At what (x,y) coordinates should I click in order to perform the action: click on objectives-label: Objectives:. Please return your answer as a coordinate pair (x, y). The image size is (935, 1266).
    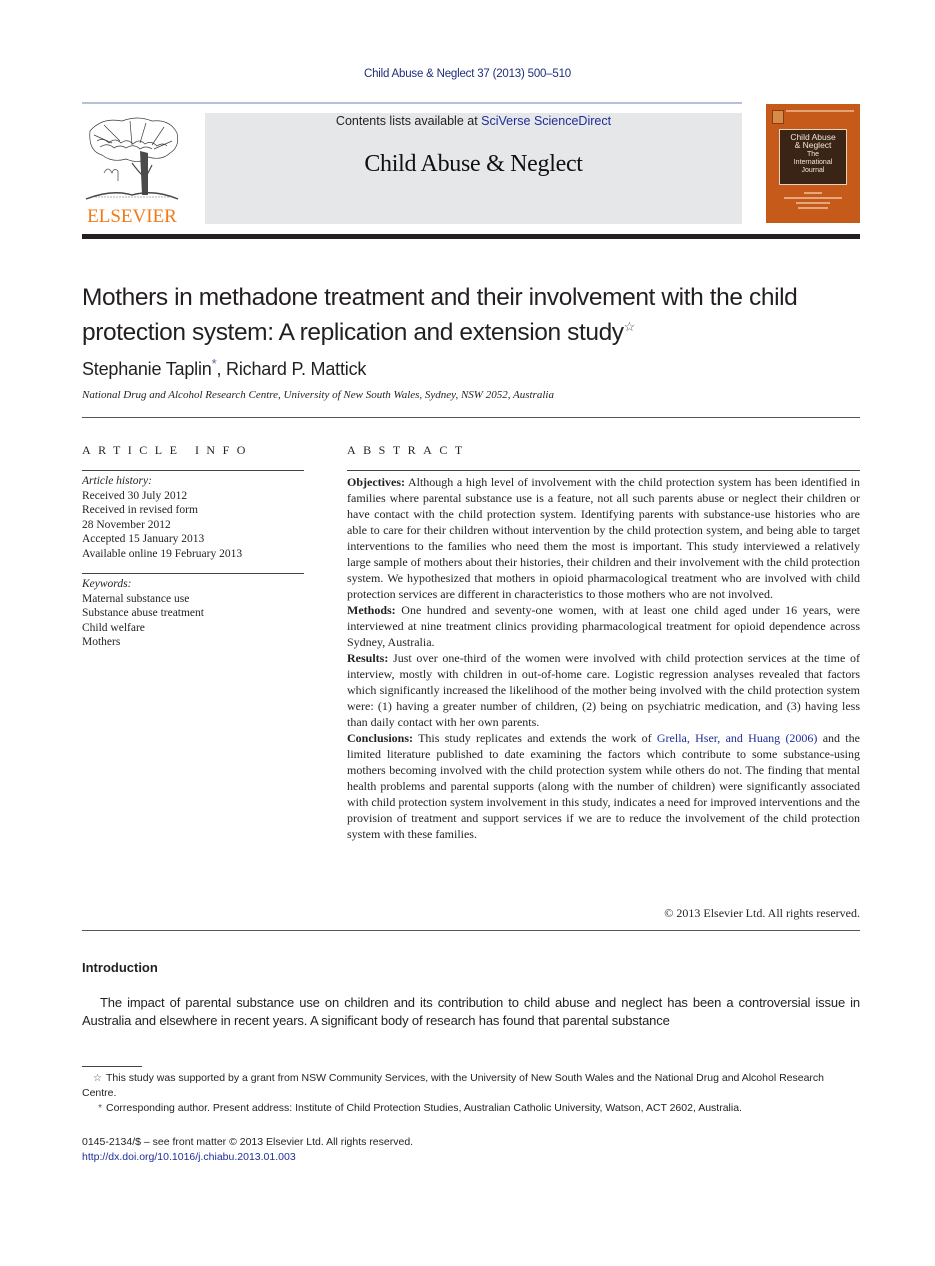
    Looking at the image, I should click on (376, 482).